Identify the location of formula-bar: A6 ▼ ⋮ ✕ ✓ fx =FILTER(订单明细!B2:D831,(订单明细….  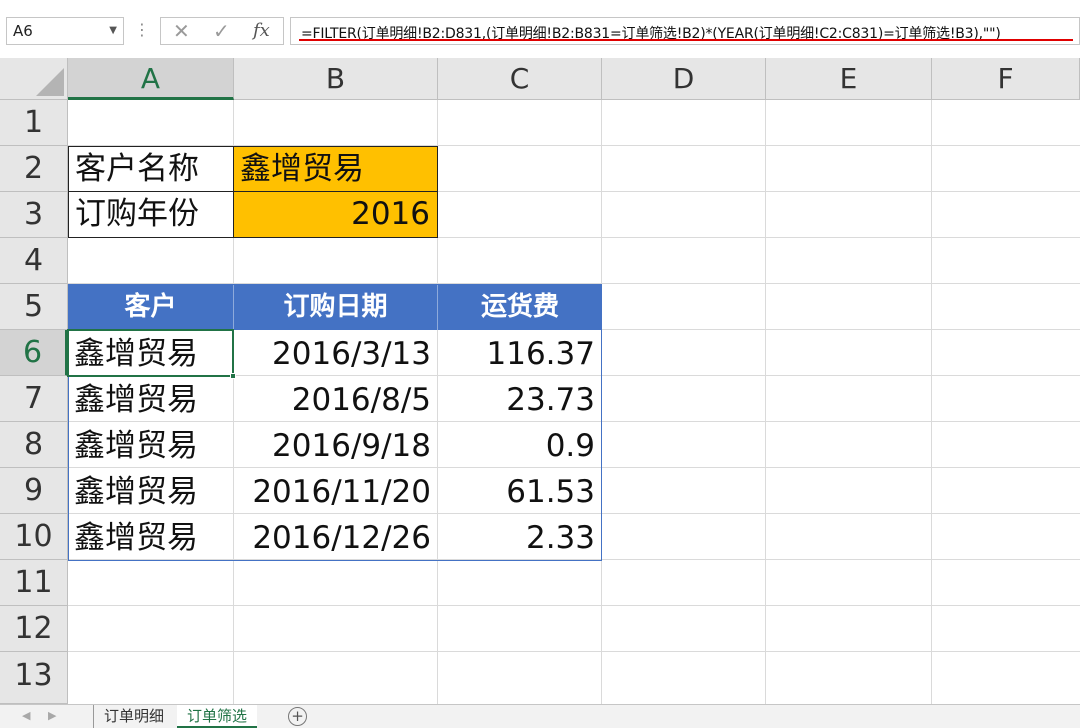
(540, 29).